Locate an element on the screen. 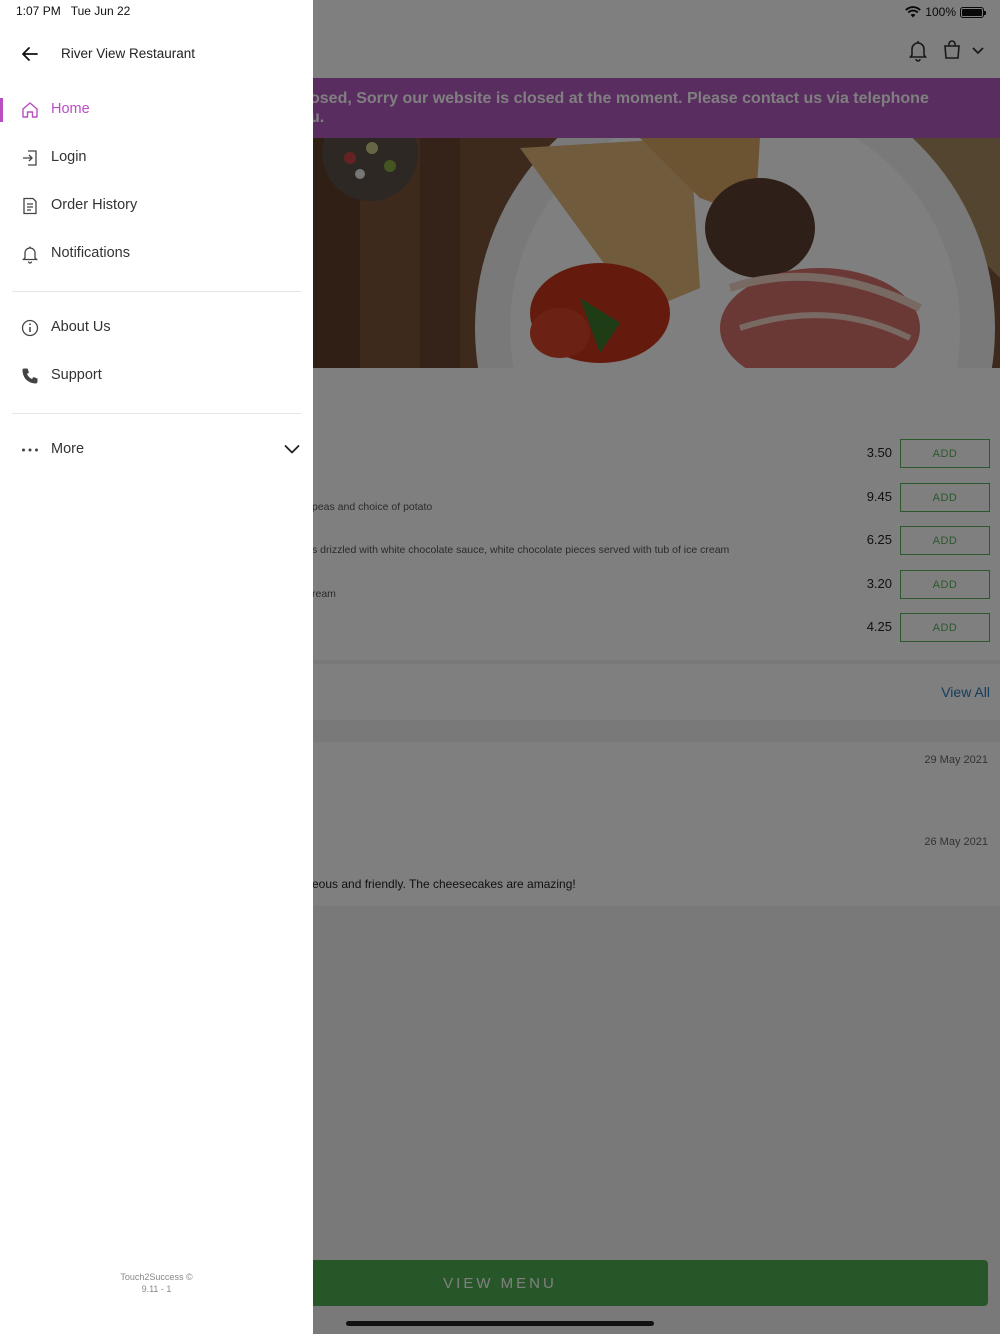 The image size is (1000, 1334). nav-item-more: More is located at coordinates (156, 450).